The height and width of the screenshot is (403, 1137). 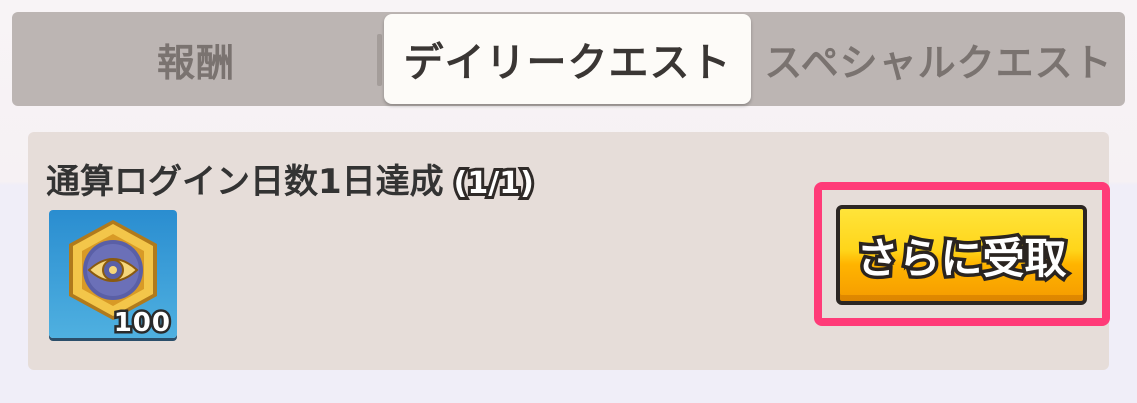 I want to click on reward-item: 100, so click(x=113, y=274).